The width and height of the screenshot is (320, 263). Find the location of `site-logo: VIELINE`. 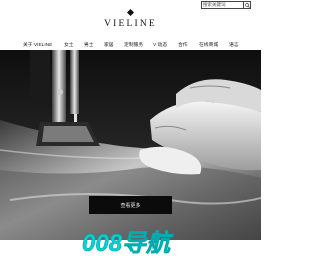

site-logo: VIELINE is located at coordinates (130, 18).